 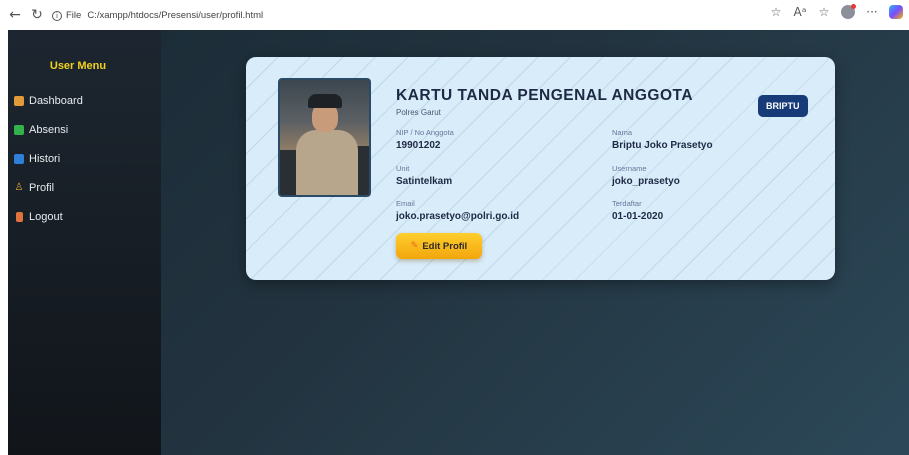 I want to click on sidebar-item-label: Dashboard, so click(x=56, y=100).